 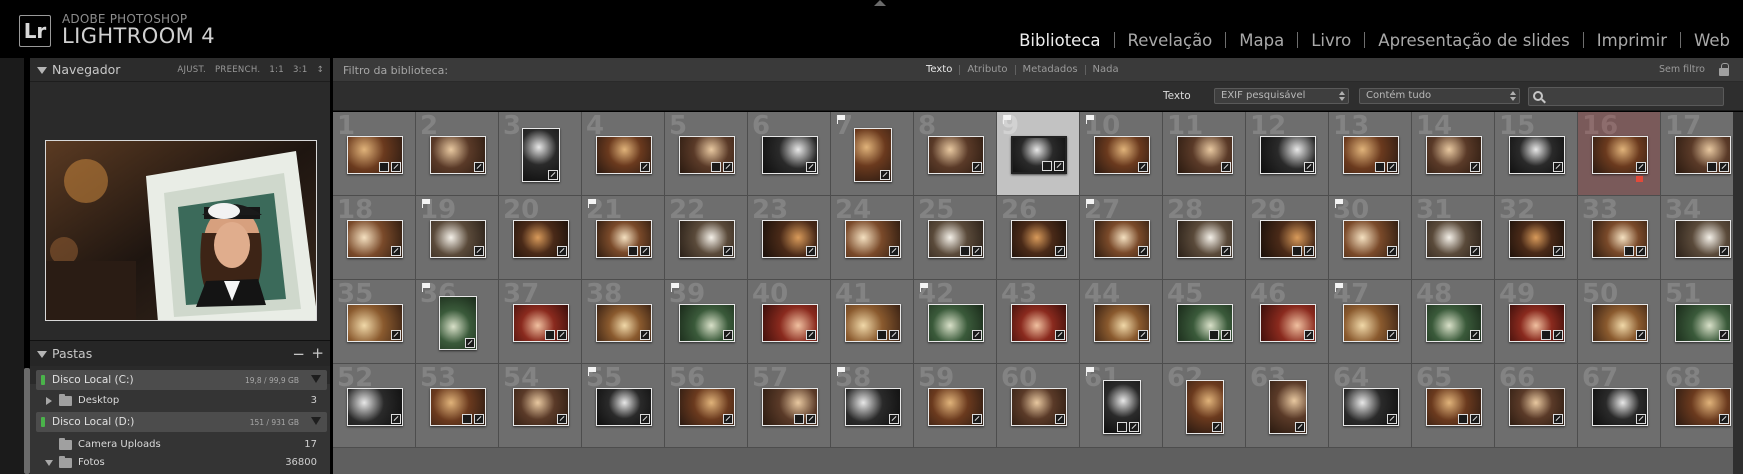 What do you see at coordinates (706, 406) in the screenshot?
I see `grid-cell: 56` at bounding box center [706, 406].